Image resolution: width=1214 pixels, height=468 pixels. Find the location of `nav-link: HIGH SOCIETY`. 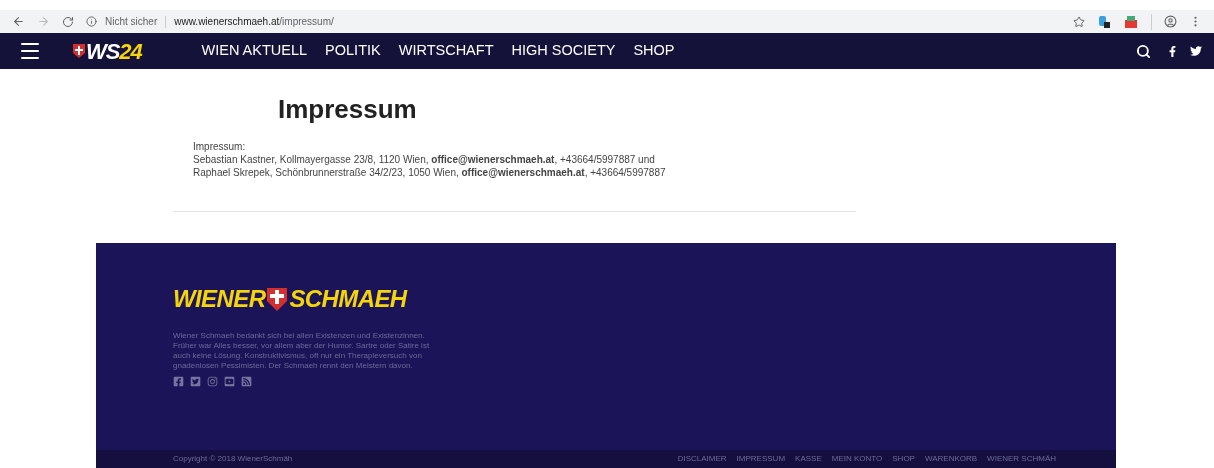

nav-link: HIGH SOCIETY is located at coordinates (563, 51).